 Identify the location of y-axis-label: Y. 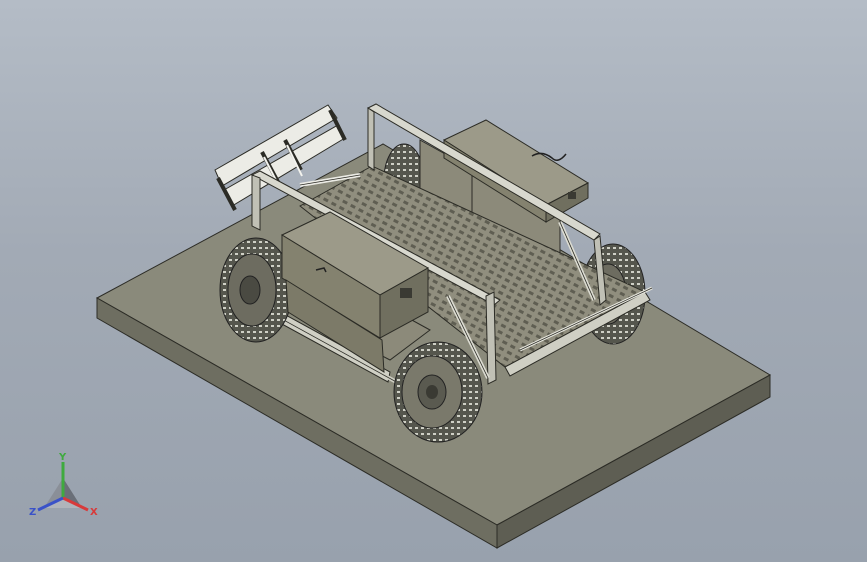
(62, 457).